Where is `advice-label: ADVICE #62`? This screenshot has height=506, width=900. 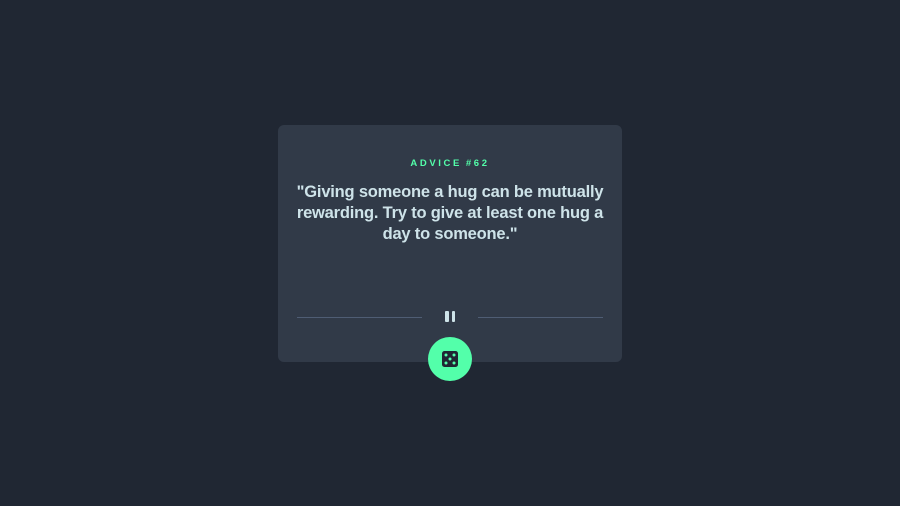 advice-label: ADVICE #62 is located at coordinates (450, 163).